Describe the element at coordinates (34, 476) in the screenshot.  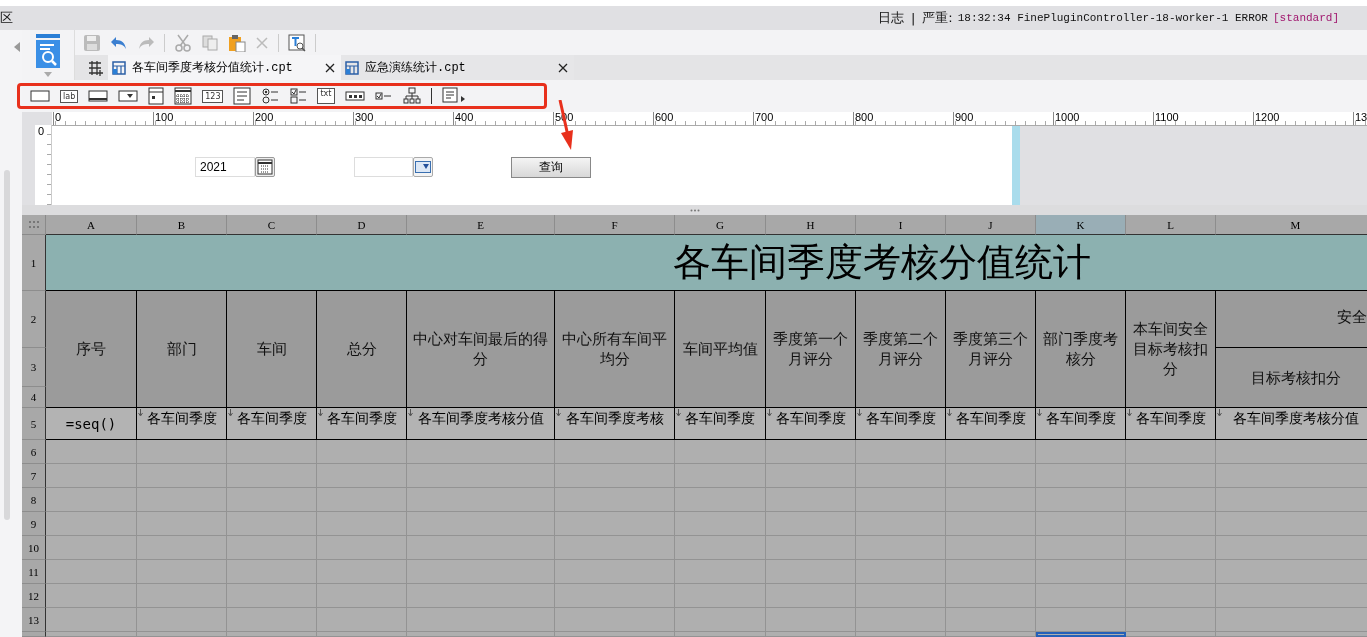
I see `row-header: 7` at that location.